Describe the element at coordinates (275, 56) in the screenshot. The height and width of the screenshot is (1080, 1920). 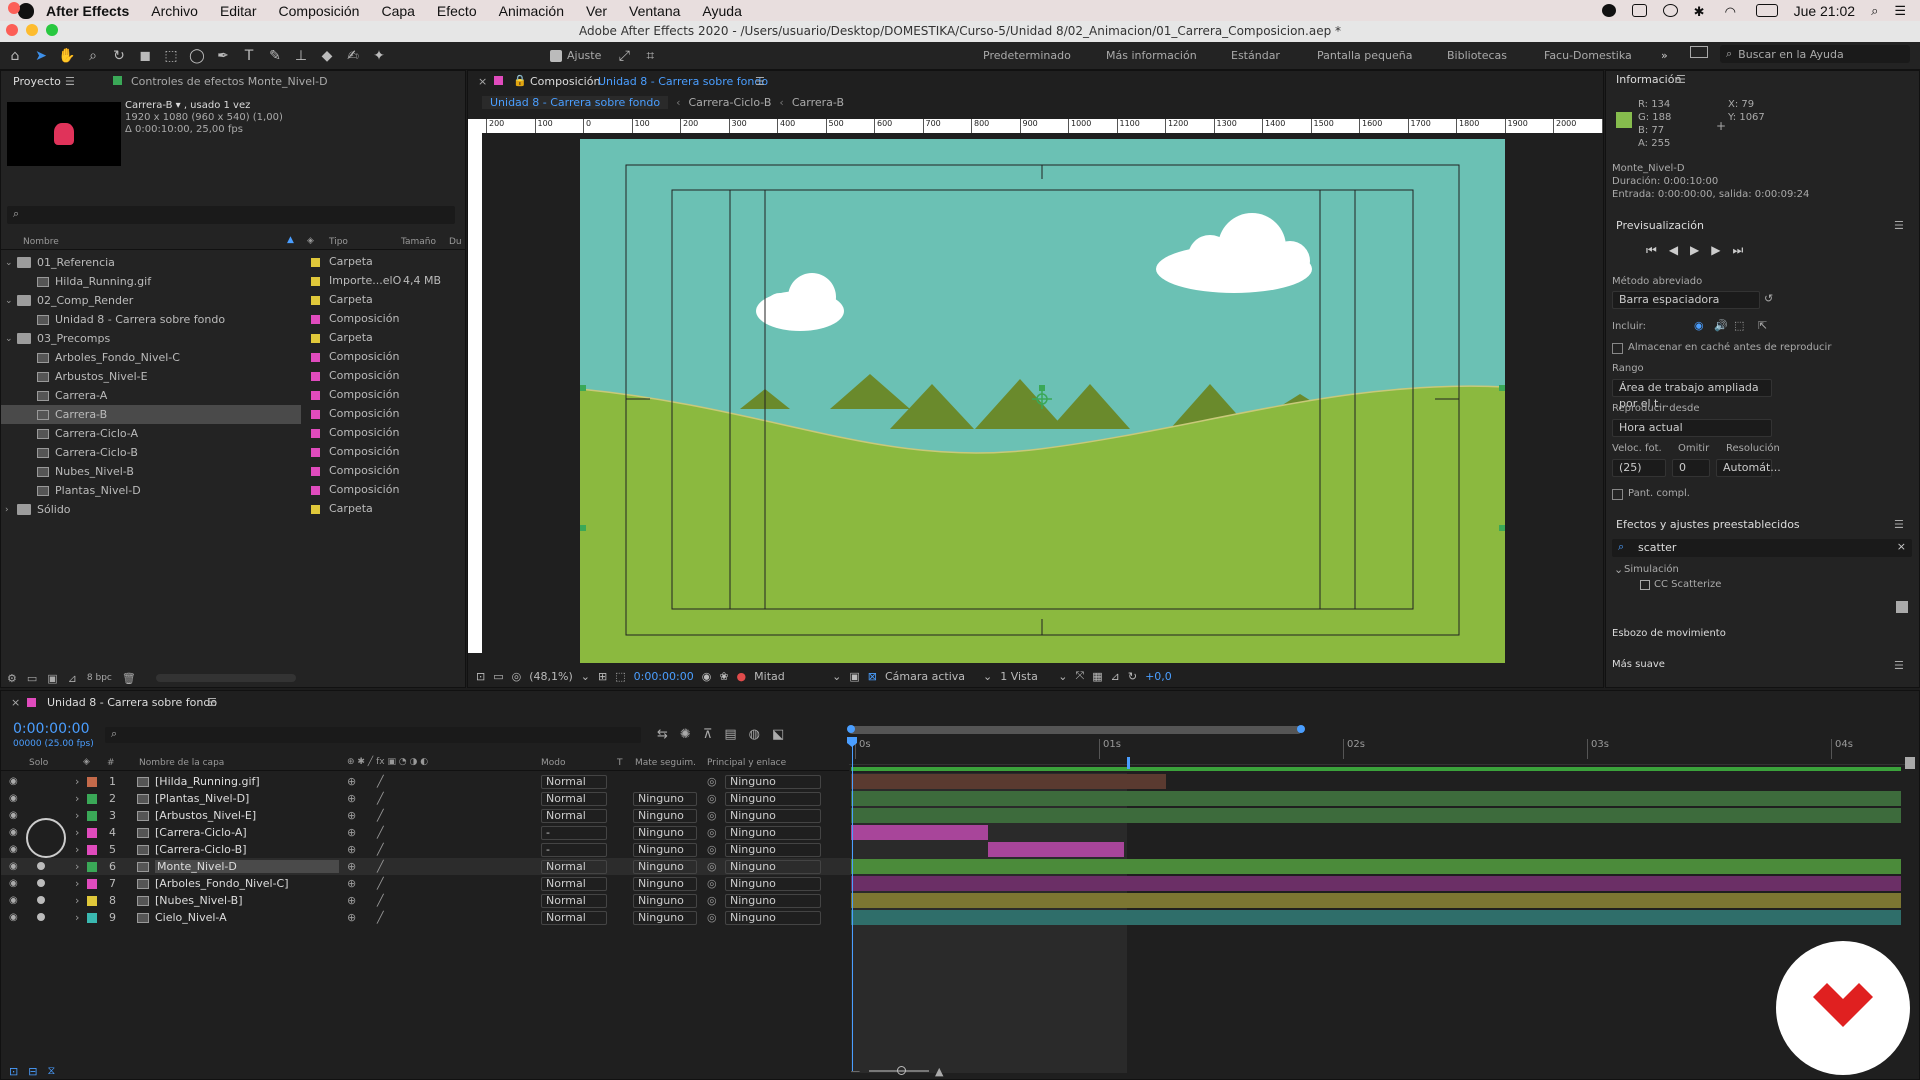
I see `brush-tool-icon: ✎` at that location.